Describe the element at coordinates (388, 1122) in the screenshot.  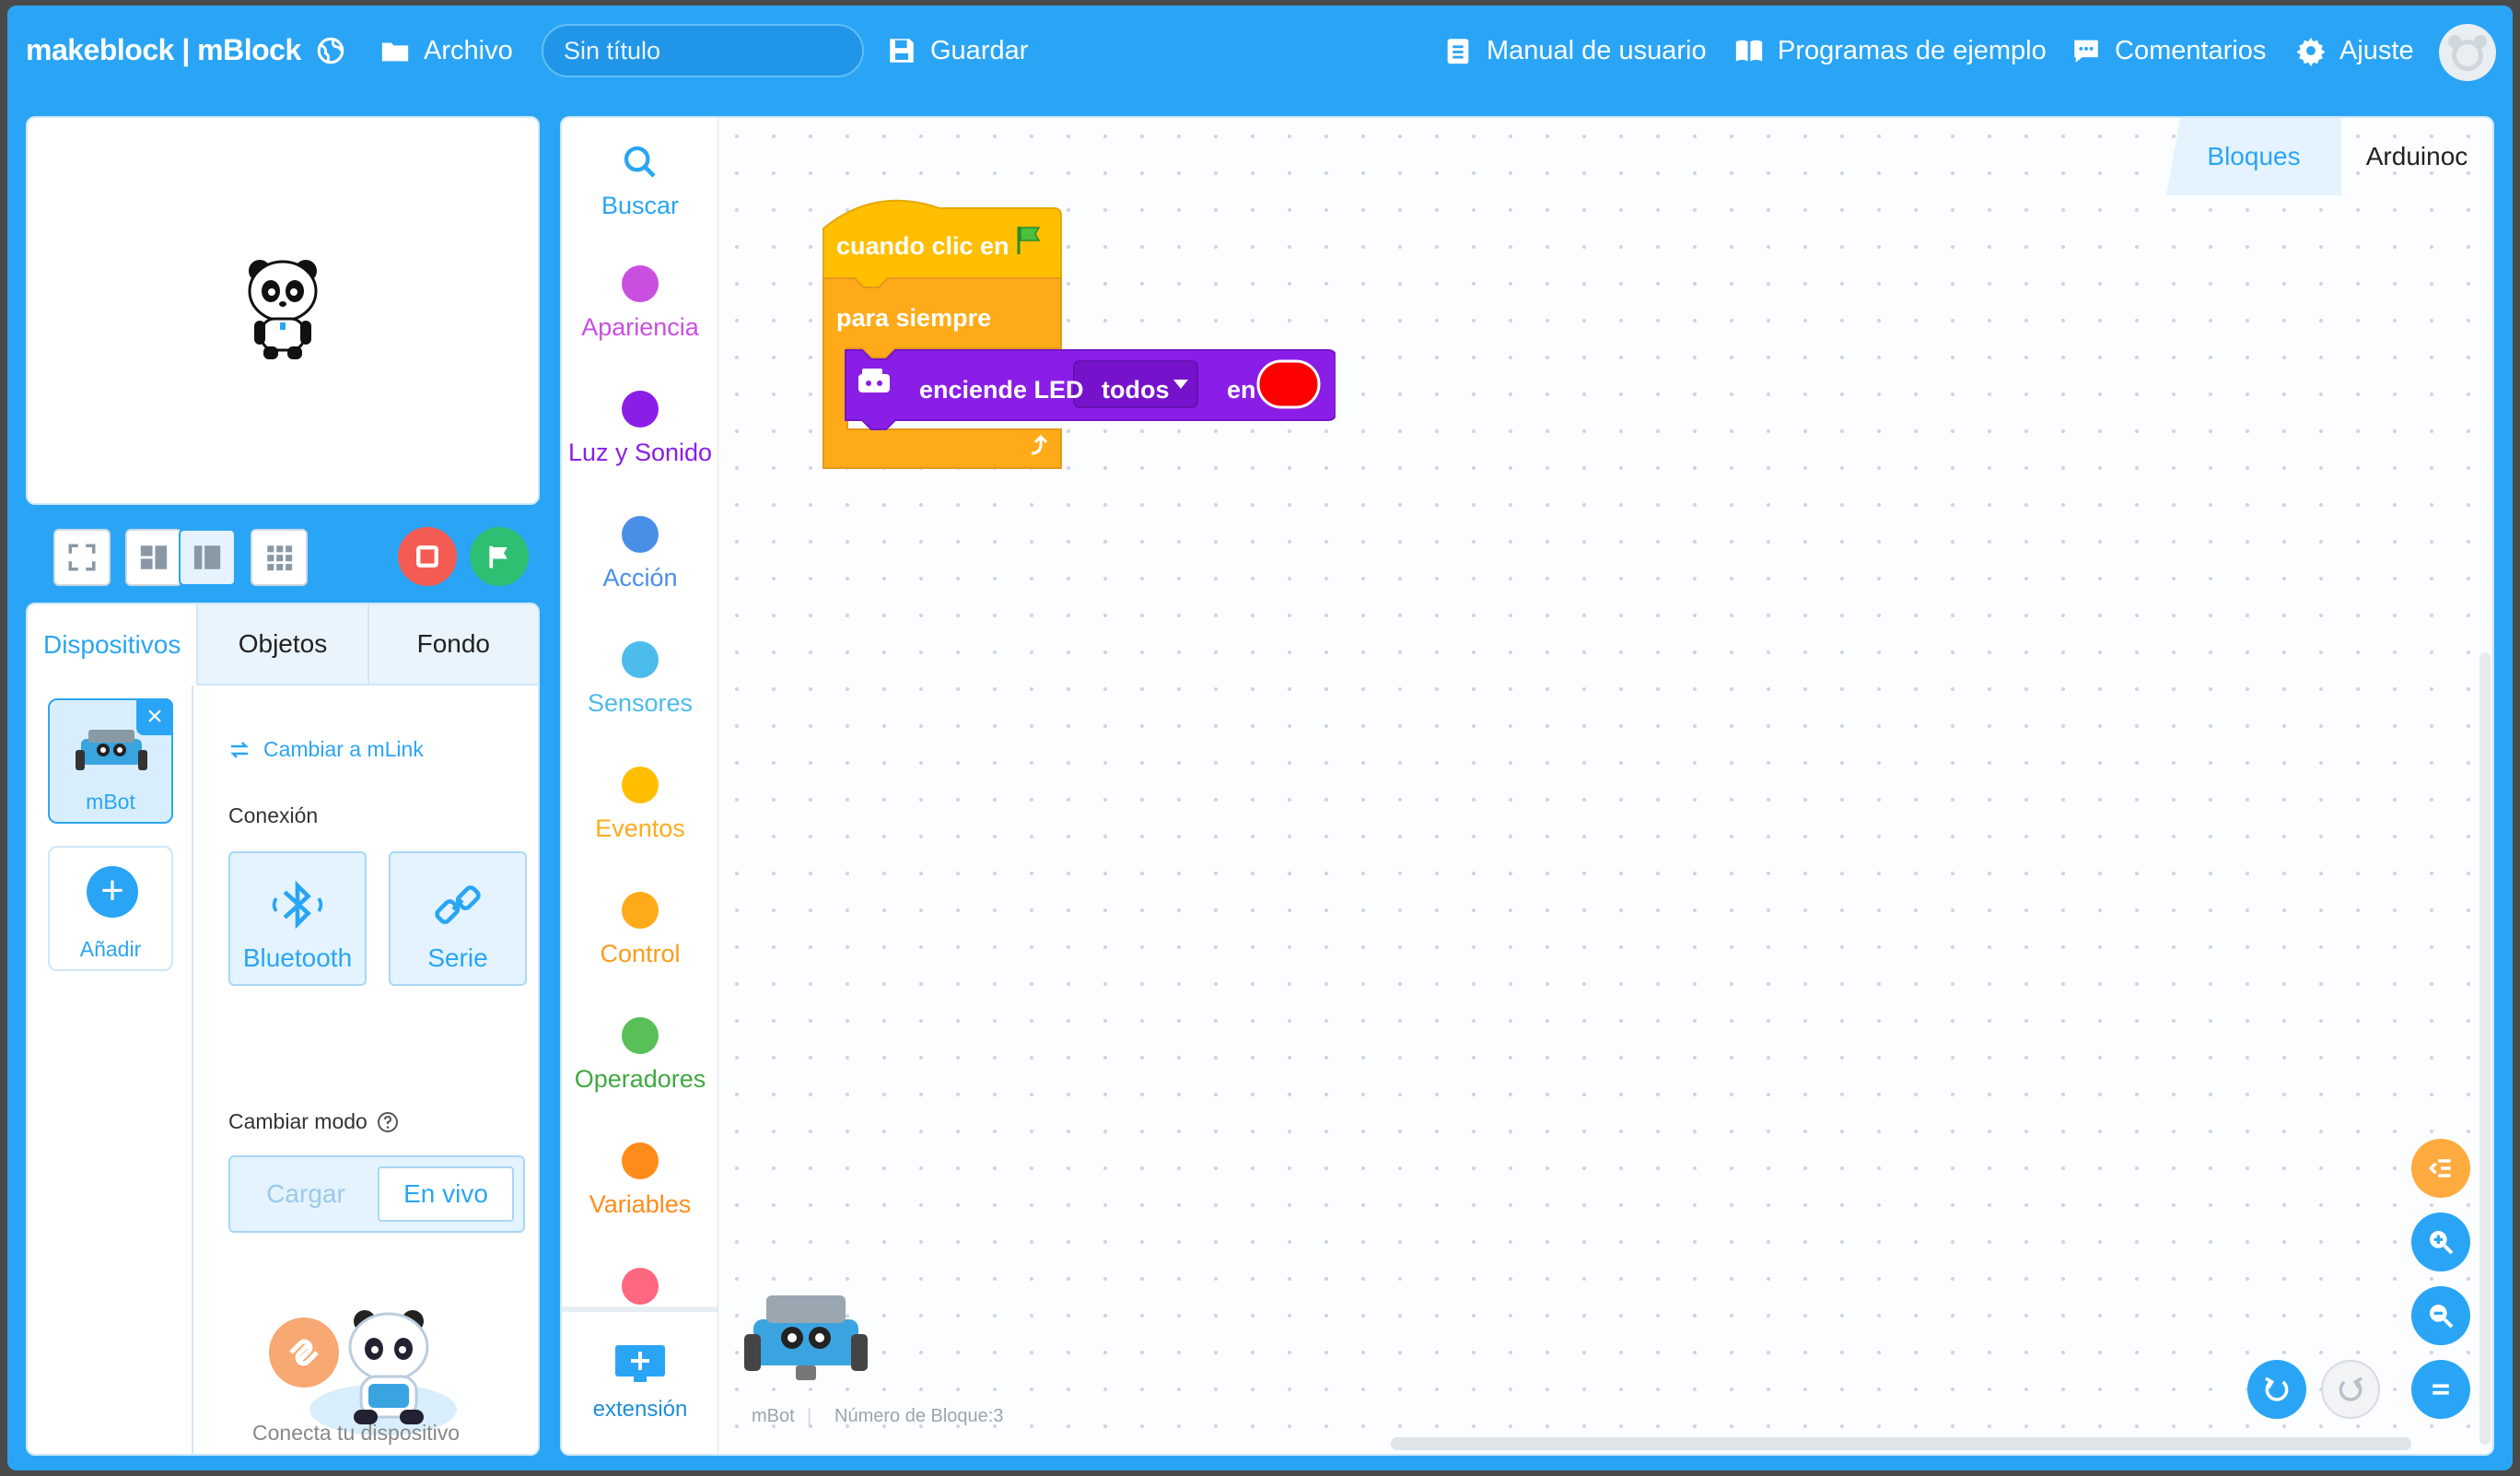
I see `help-icon` at that location.